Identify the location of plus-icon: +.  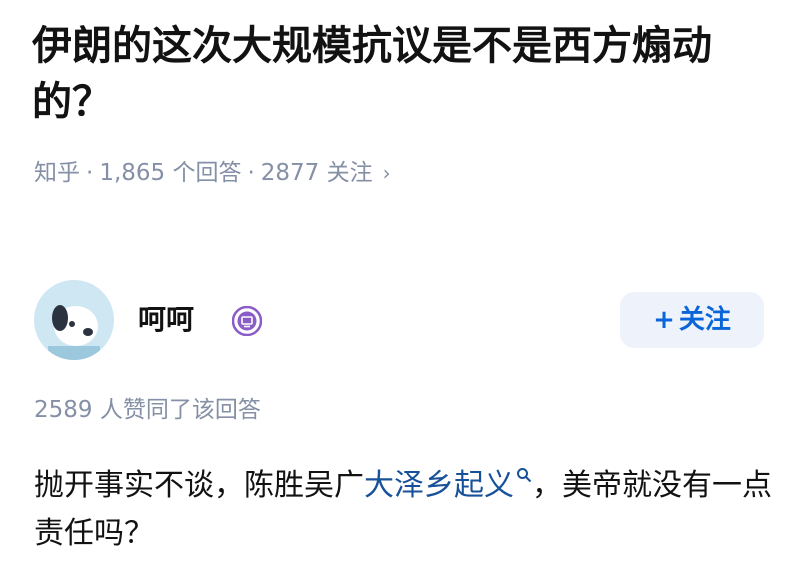
(664, 320).